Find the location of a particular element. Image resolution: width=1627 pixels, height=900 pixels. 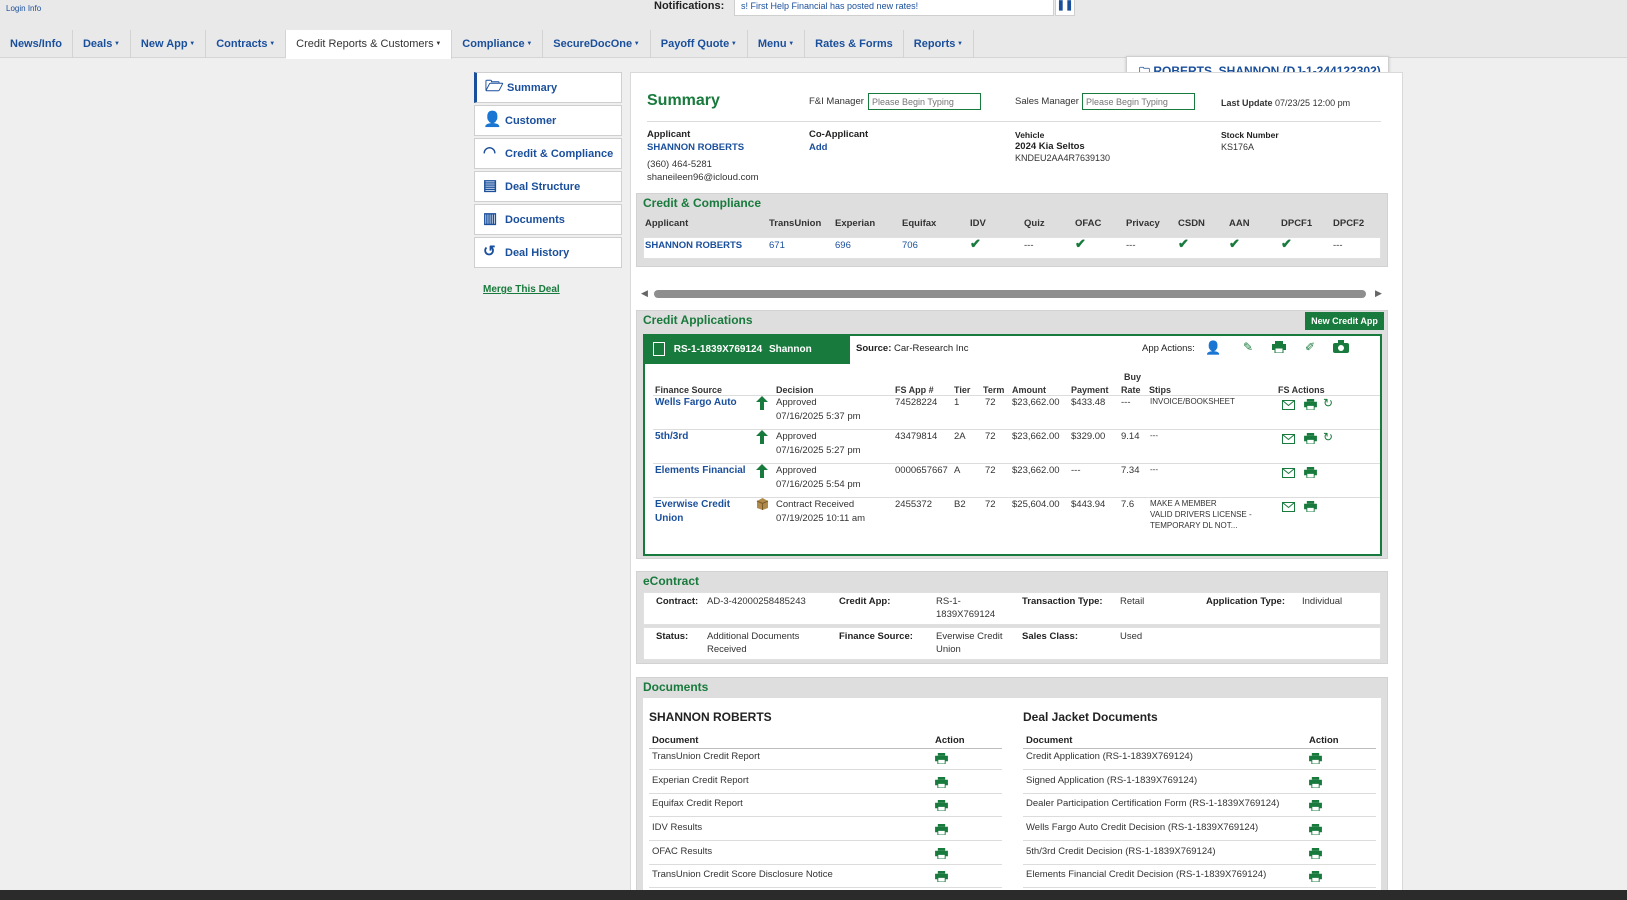

last-update: Last Update 07/23/25 12:00 pm is located at coordinates (1285, 103).